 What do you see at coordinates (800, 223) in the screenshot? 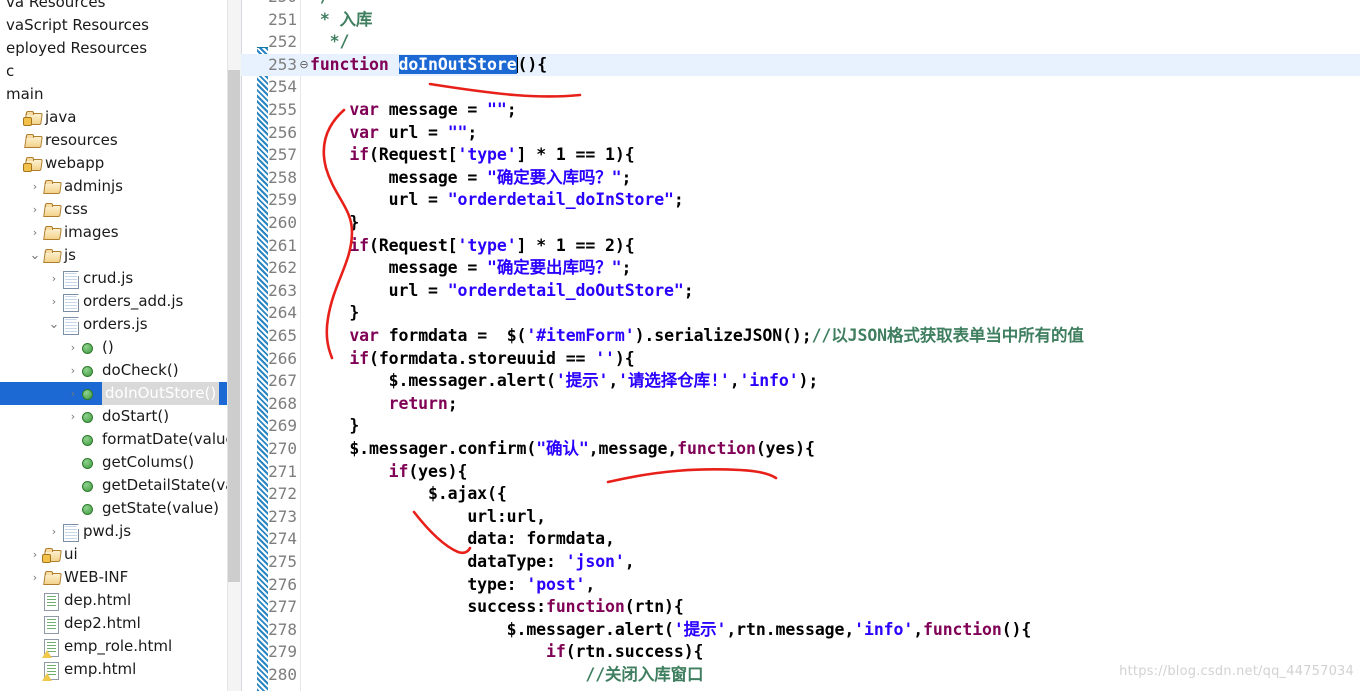
I see `code-line-260: 260 }` at bounding box center [800, 223].